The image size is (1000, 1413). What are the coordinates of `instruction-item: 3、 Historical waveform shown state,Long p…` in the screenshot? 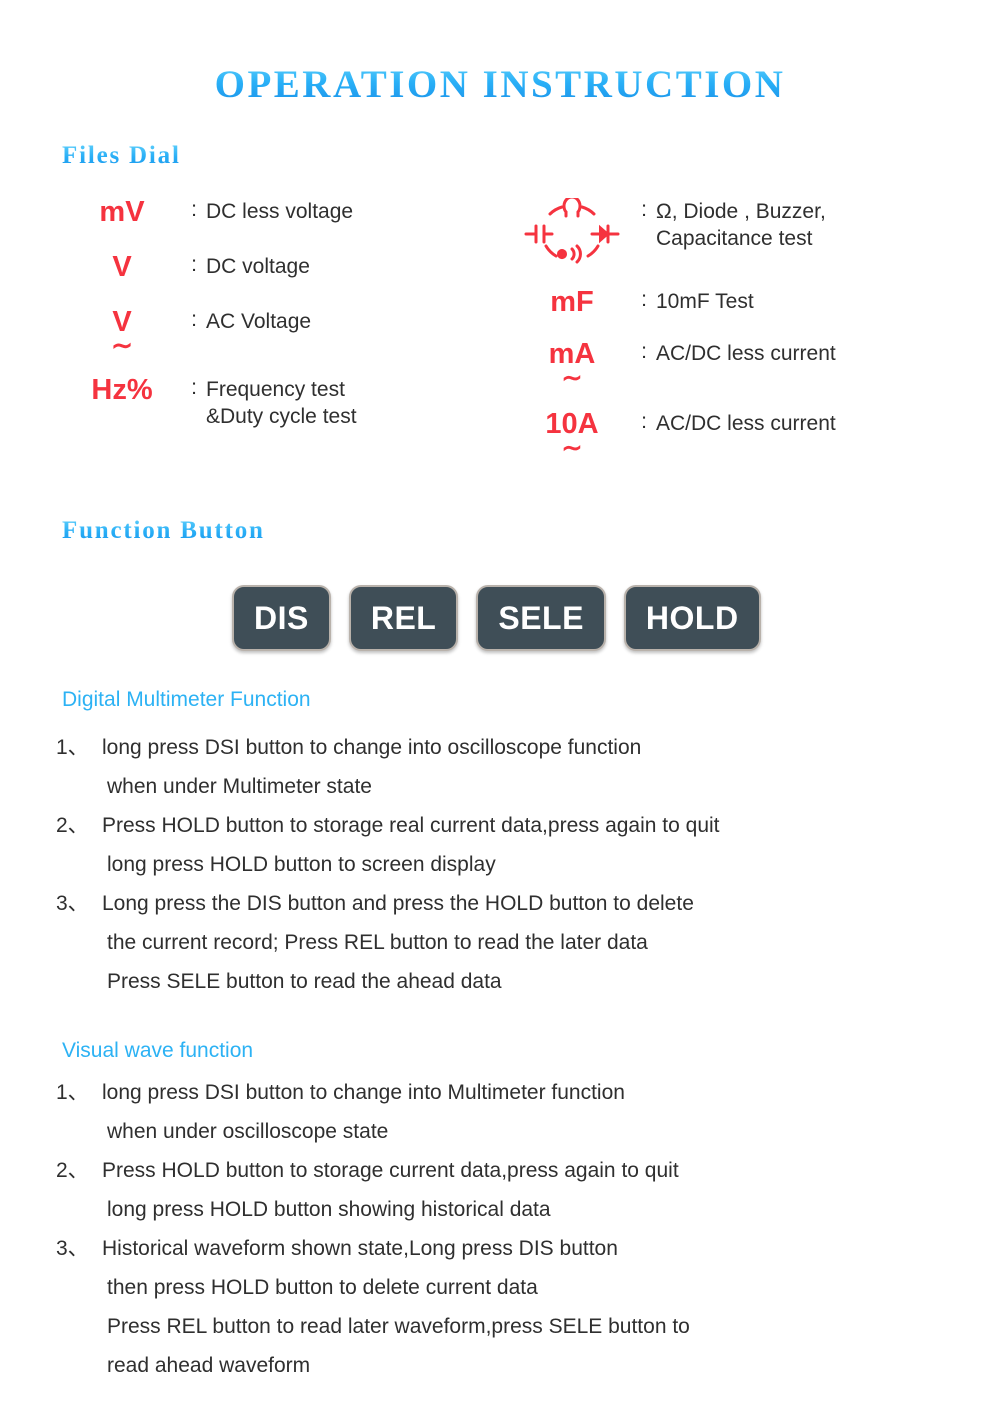 It's located at (506, 1307).